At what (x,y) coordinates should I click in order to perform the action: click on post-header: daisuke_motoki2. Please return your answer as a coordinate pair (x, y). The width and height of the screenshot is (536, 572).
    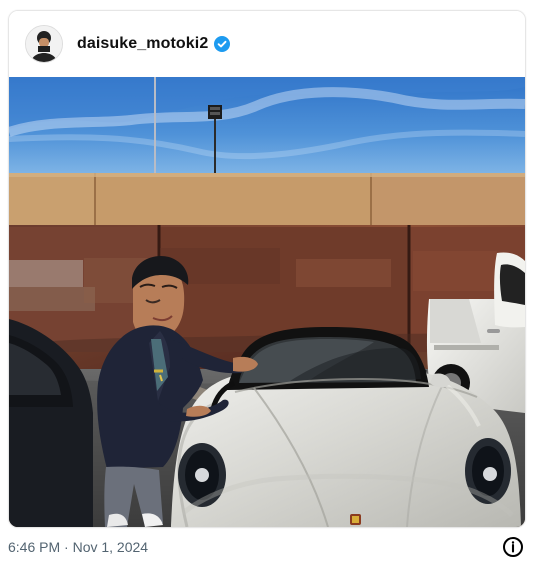
    Looking at the image, I should click on (267, 44).